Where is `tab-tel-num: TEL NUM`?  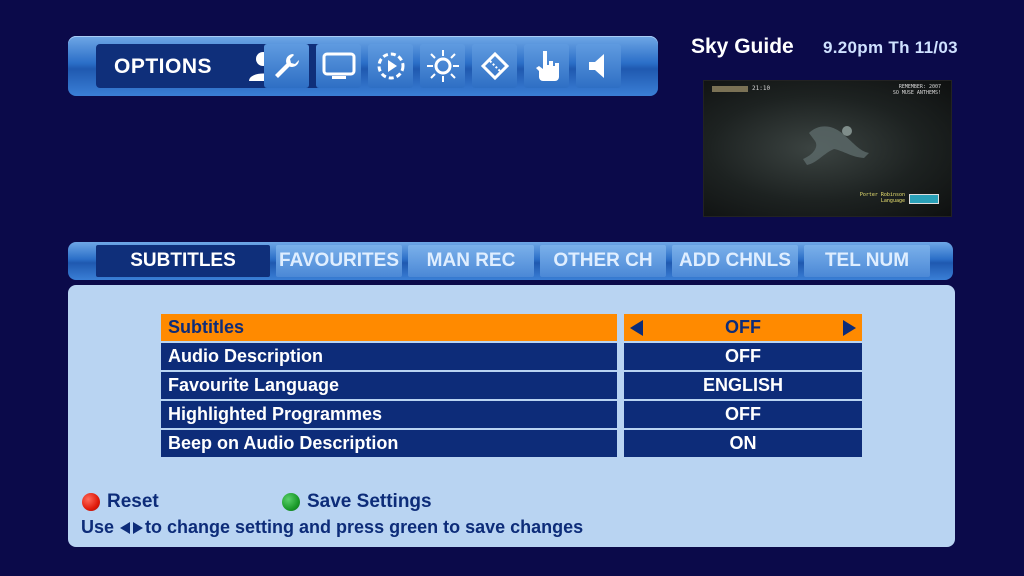
tab-tel-num: TEL NUM is located at coordinates (867, 261).